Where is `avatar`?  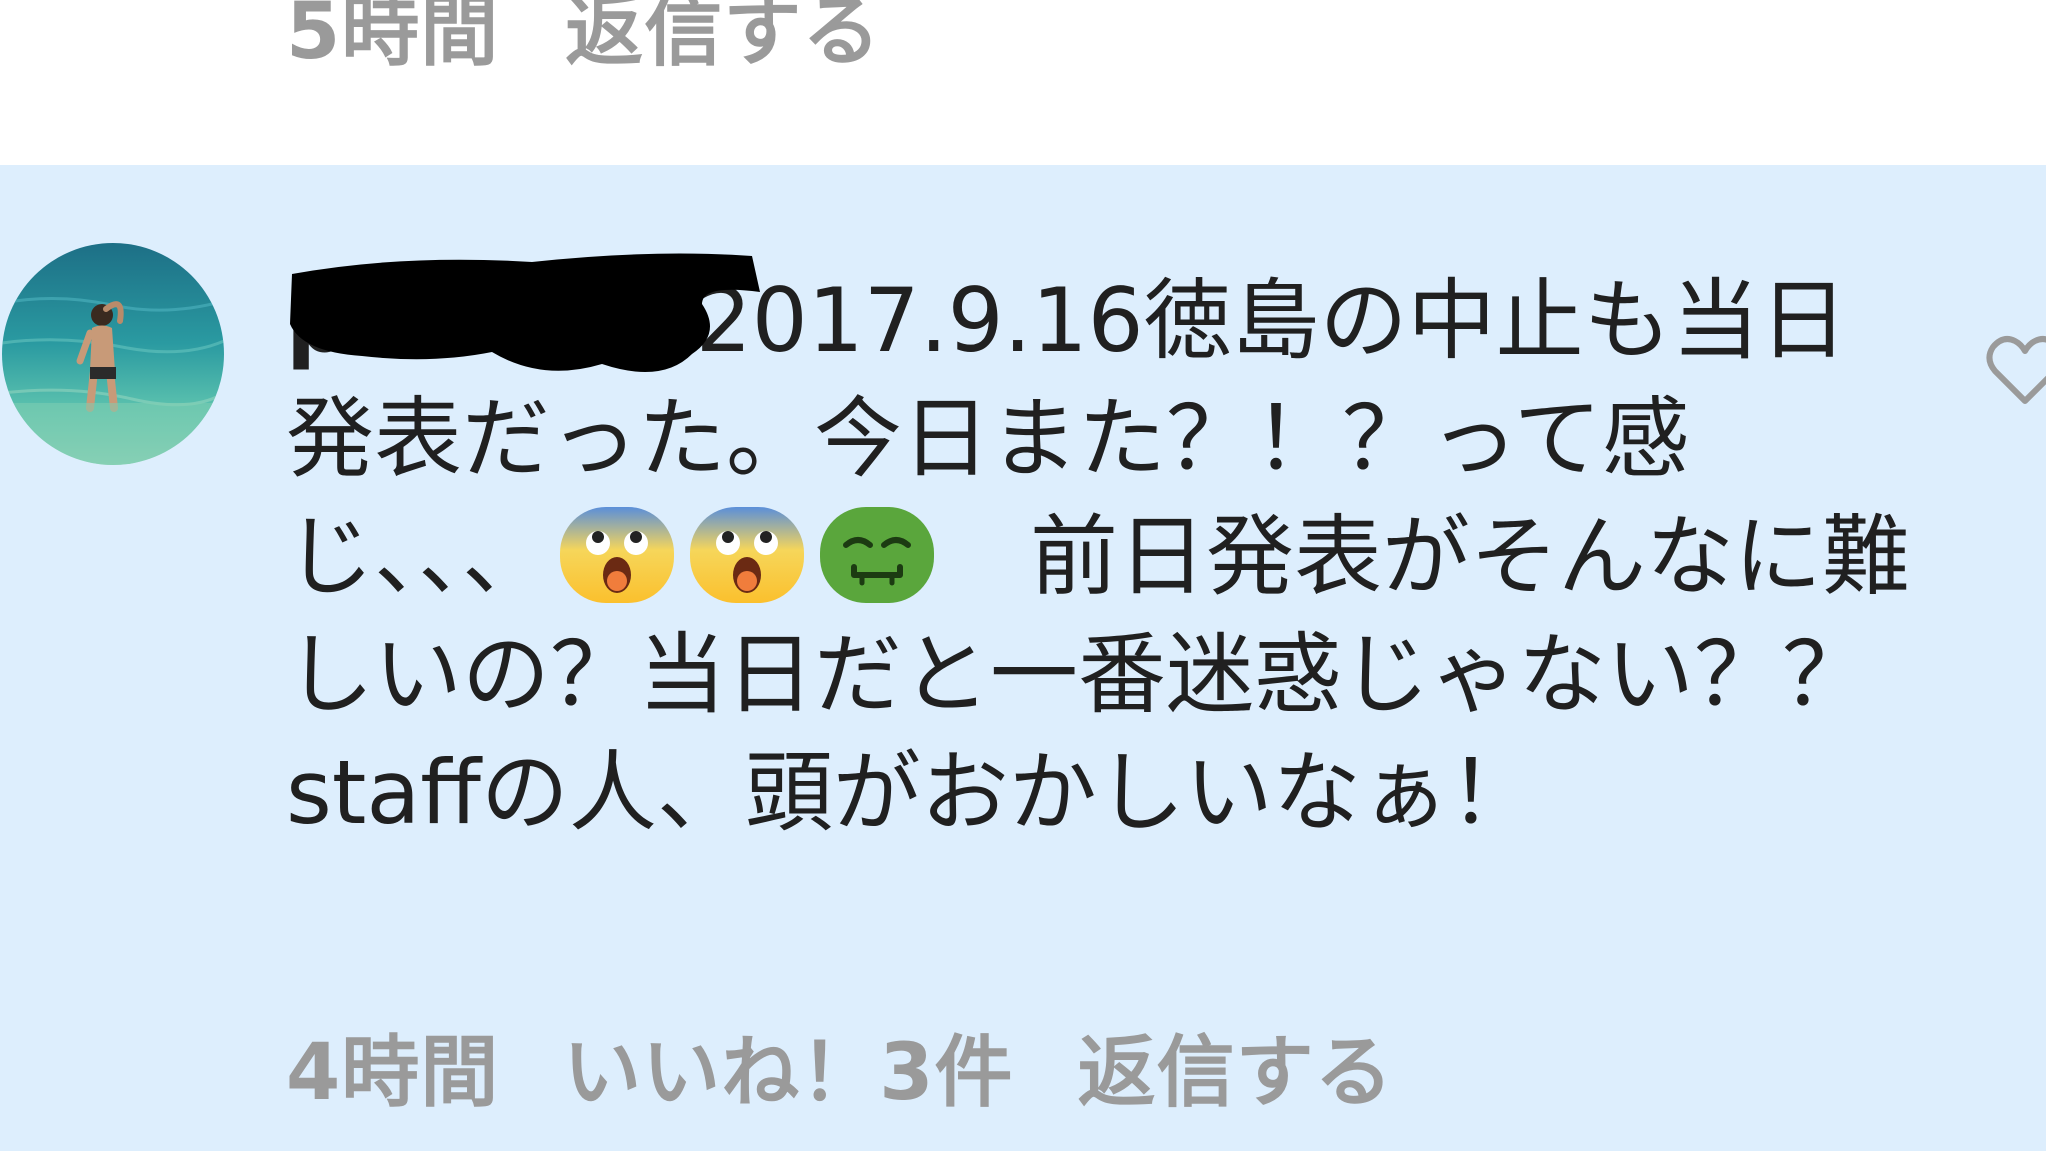 avatar is located at coordinates (113, 354).